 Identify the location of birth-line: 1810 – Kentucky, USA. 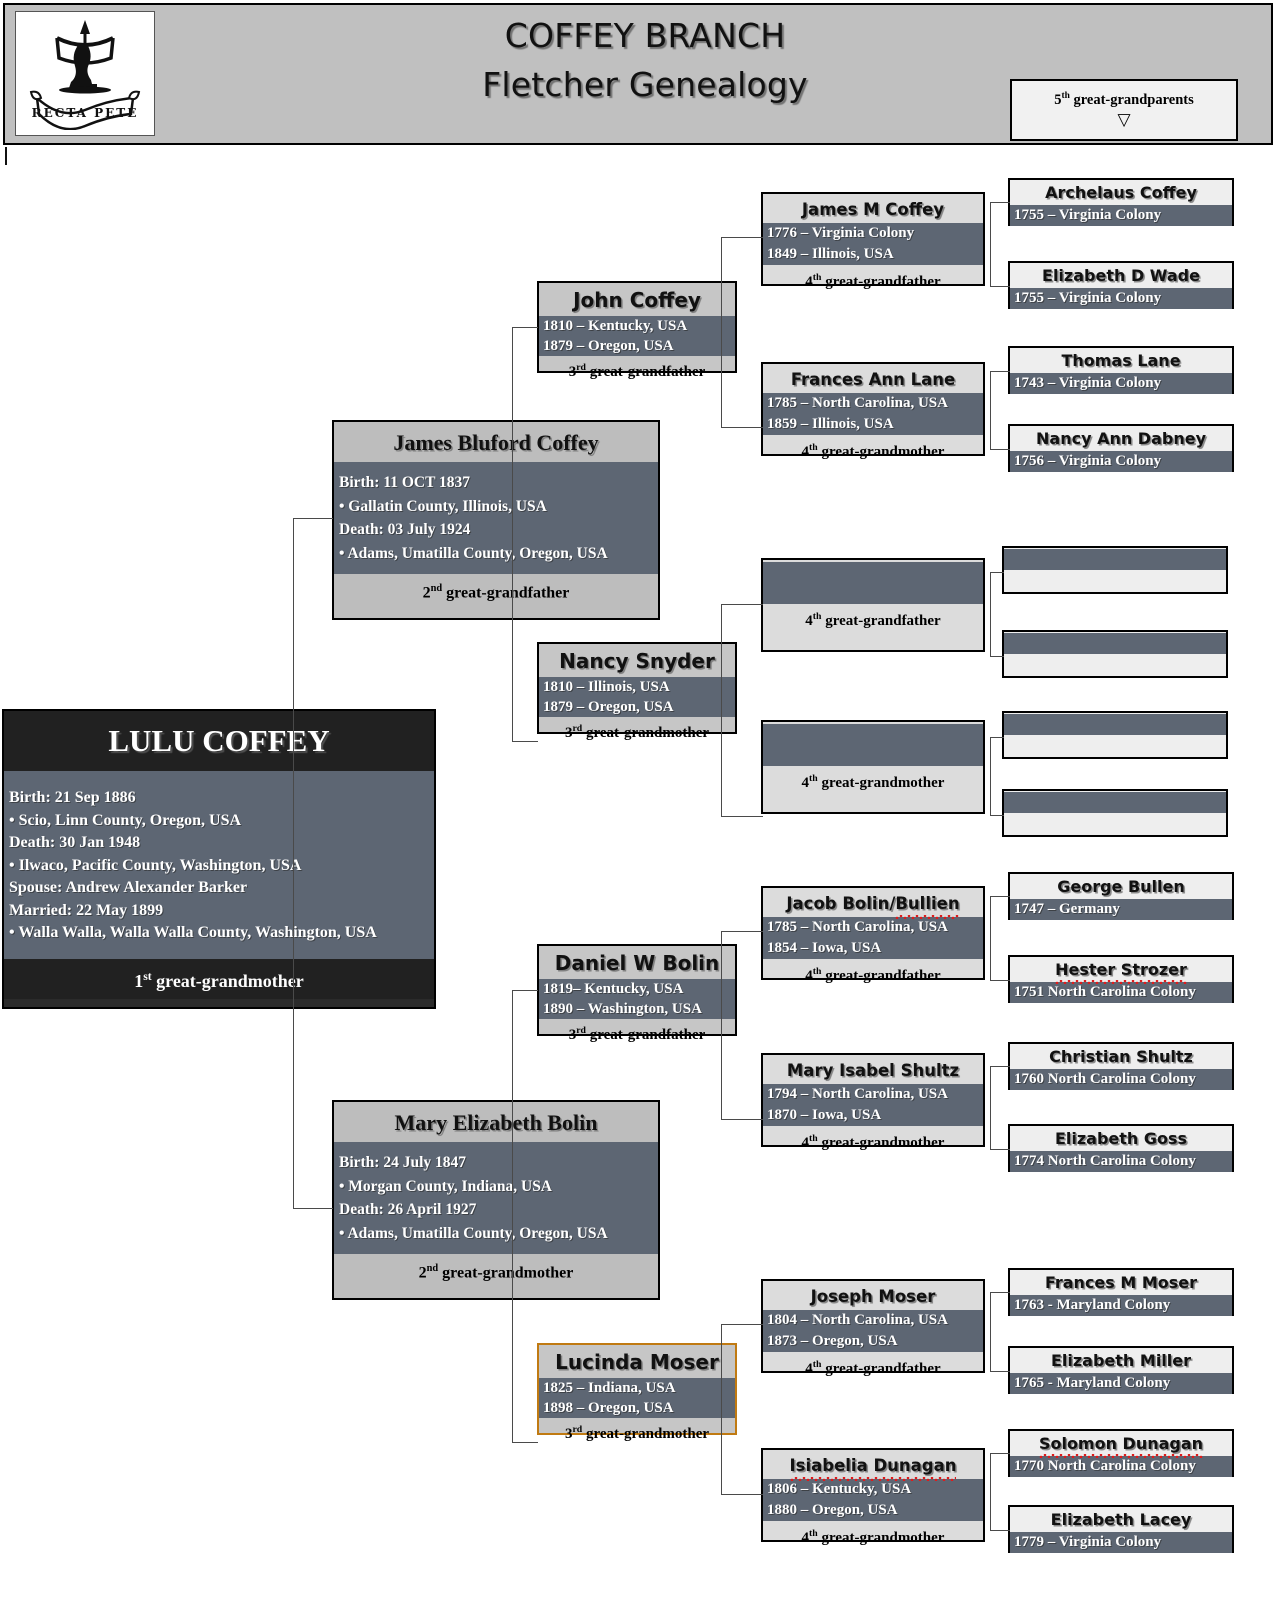
(615, 326).